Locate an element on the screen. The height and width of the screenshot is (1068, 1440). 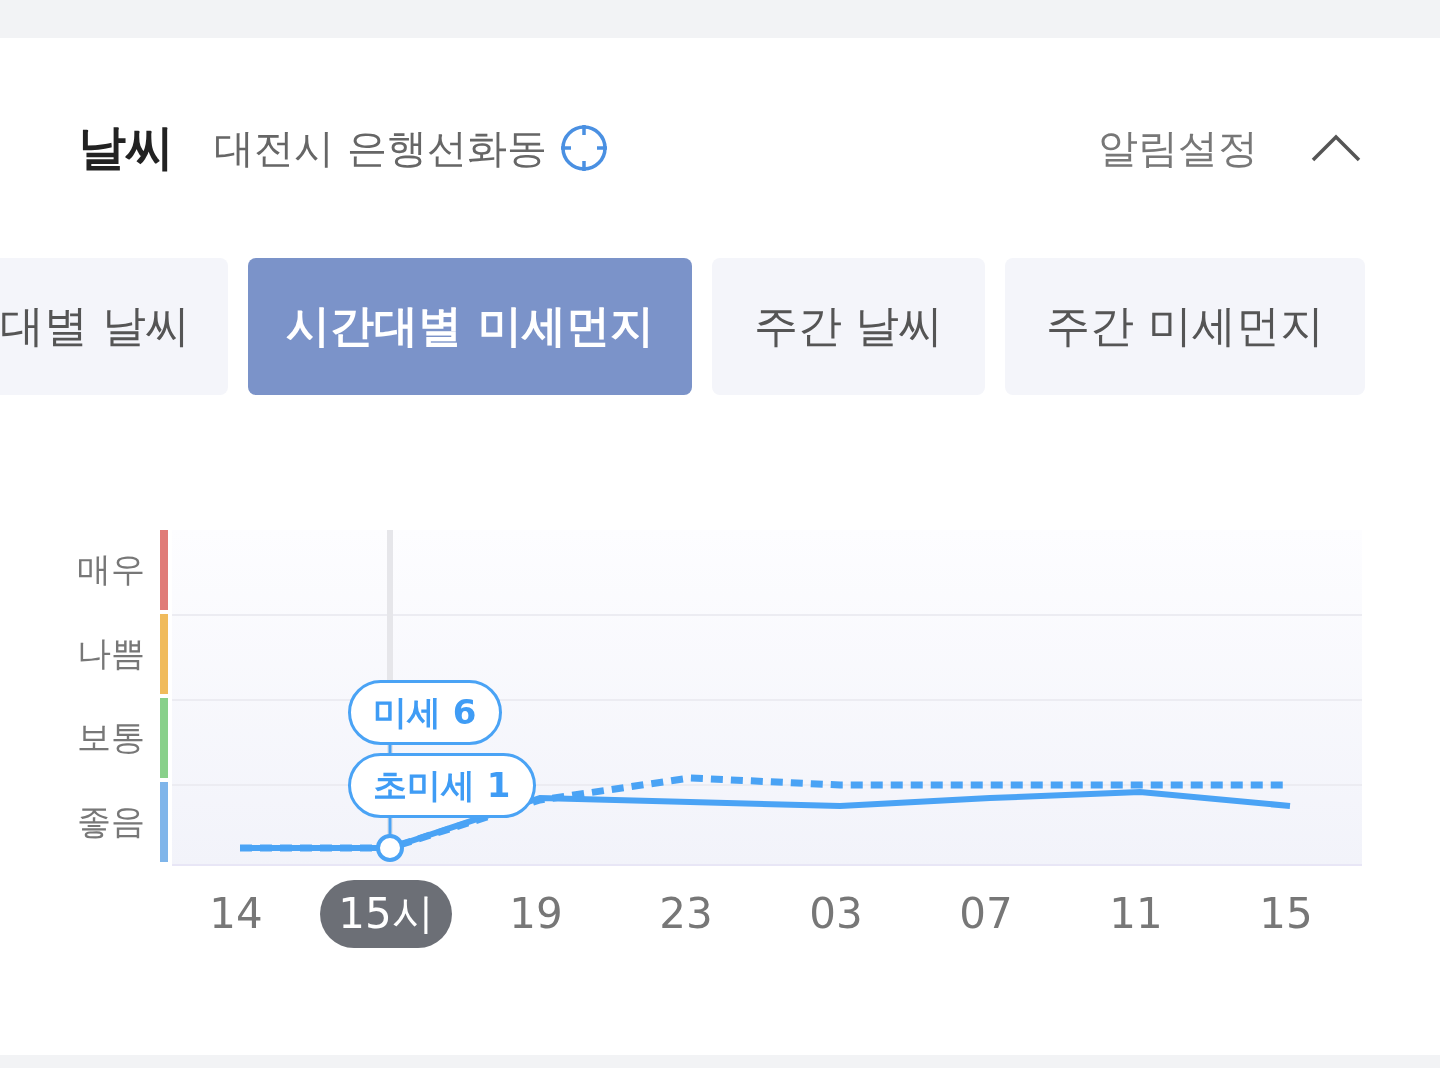
alert-settings-link: 알림설정 is located at coordinates (1178, 148).